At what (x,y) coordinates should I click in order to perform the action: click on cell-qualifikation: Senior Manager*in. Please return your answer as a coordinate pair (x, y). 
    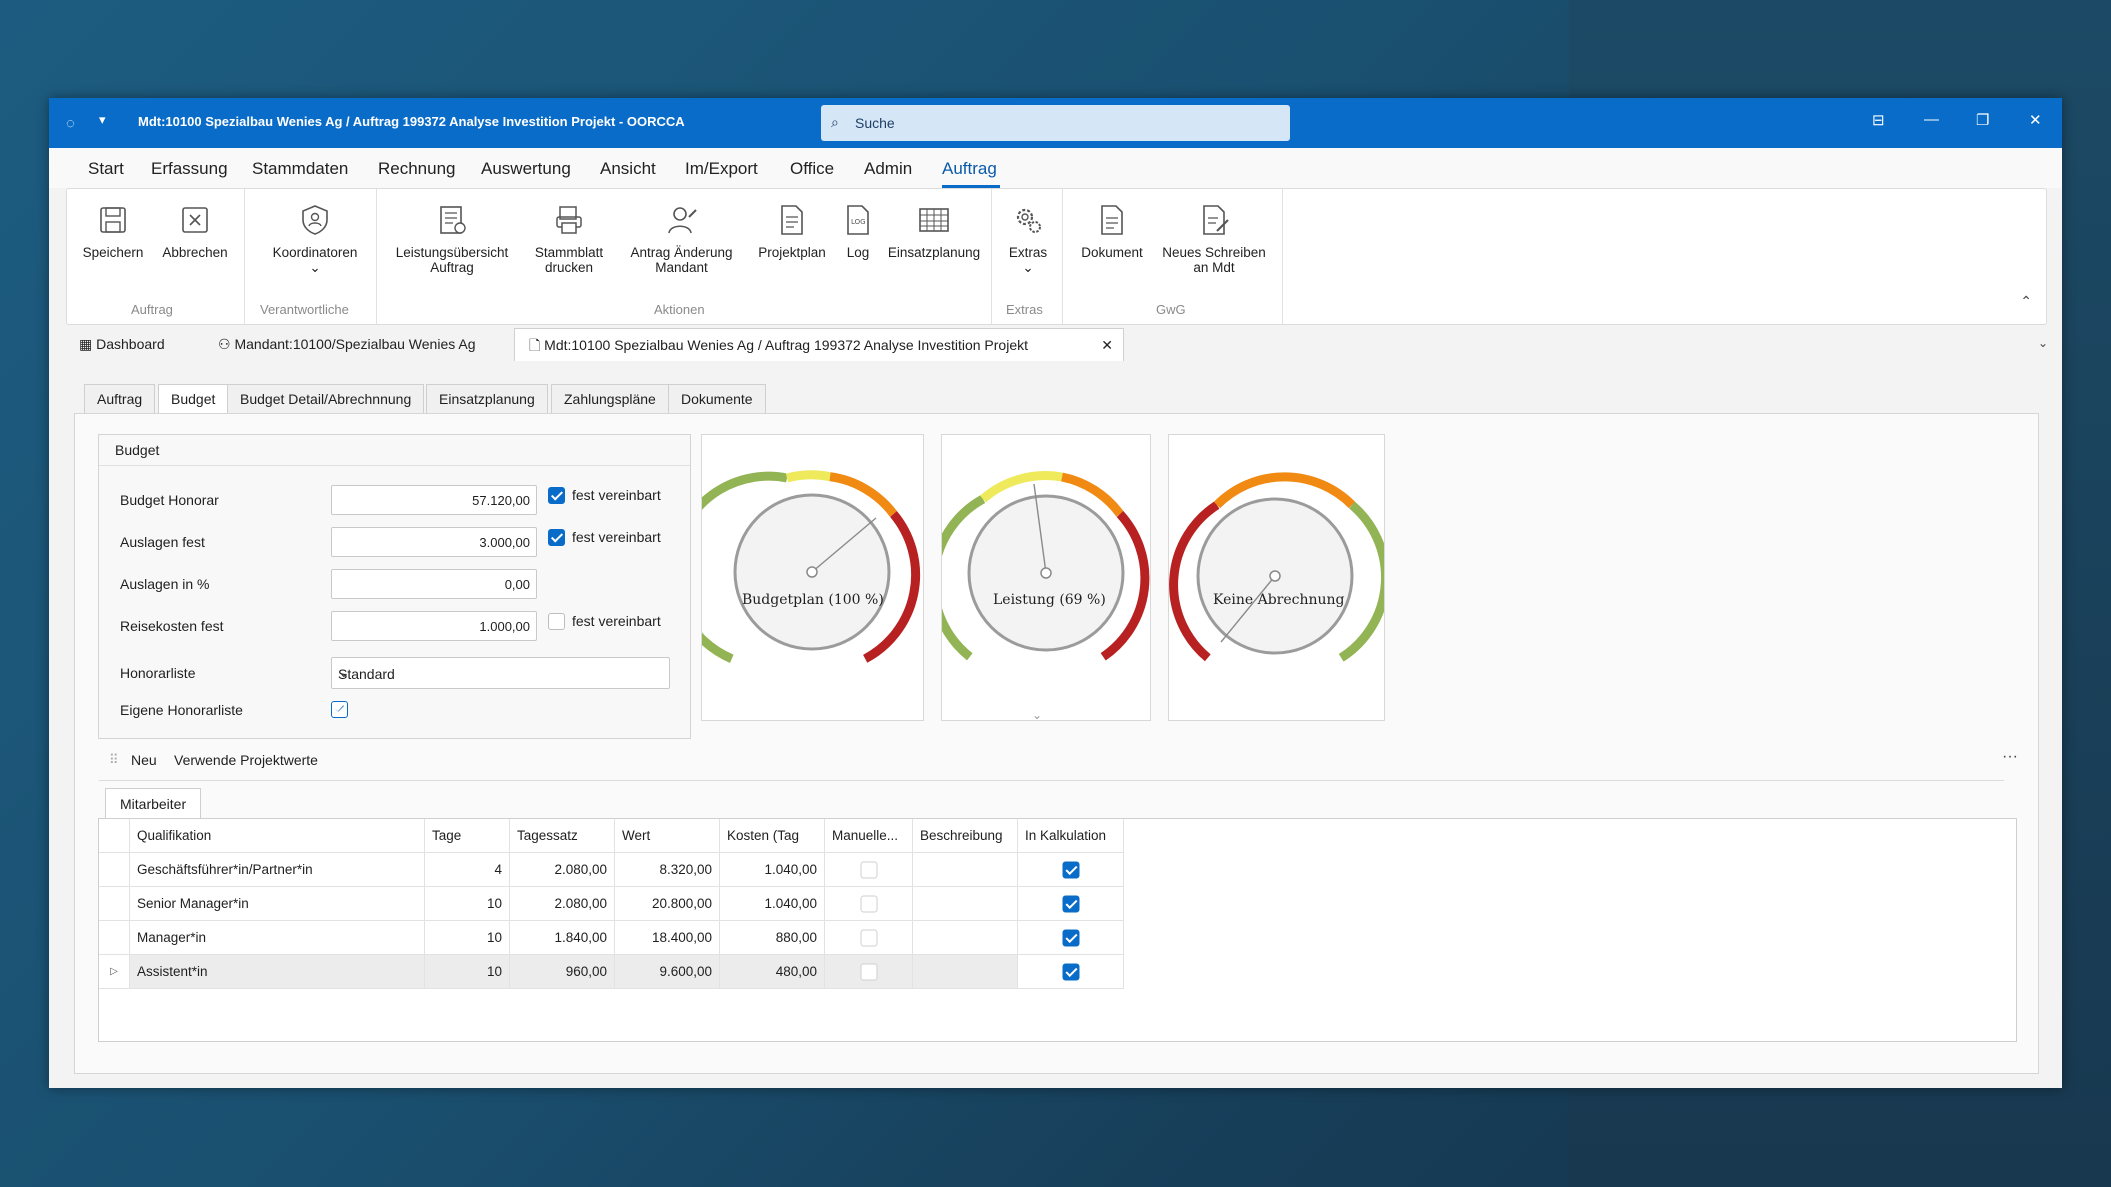
    Looking at the image, I should click on (277, 904).